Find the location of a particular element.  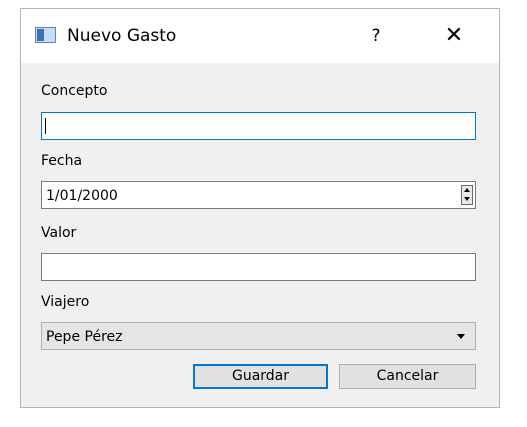

viajero-label: Viajero is located at coordinates (65, 302).